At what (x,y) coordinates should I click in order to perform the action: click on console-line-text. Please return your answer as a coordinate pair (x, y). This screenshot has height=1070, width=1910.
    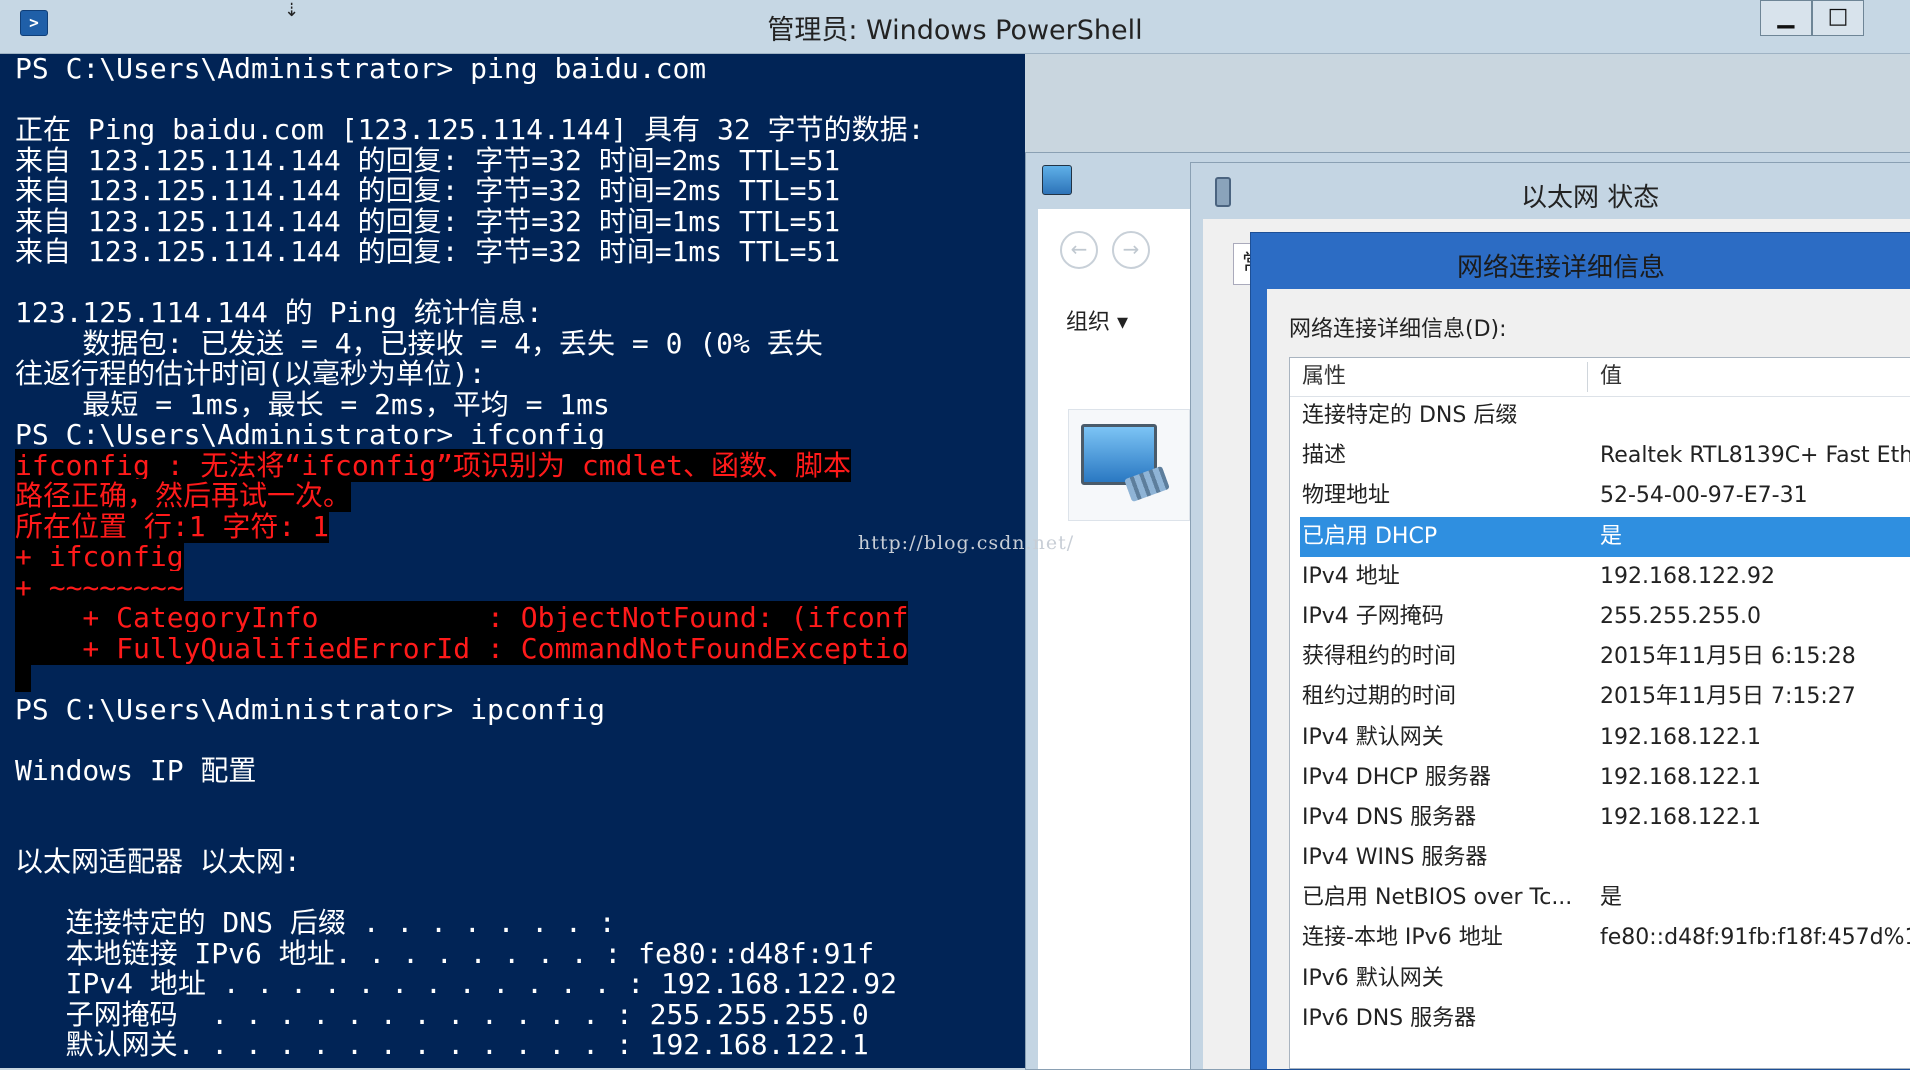
    Looking at the image, I should click on (23, 678).